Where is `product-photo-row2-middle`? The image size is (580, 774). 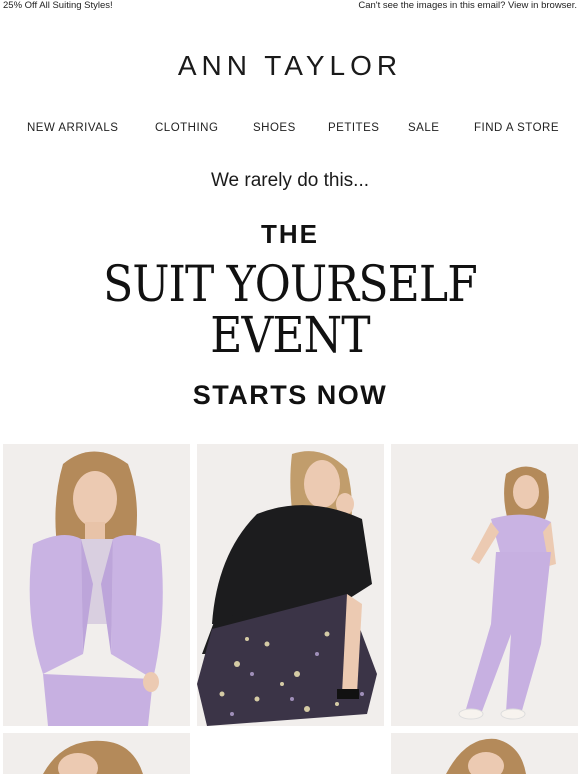
product-photo-row2-middle is located at coordinates (290, 753).